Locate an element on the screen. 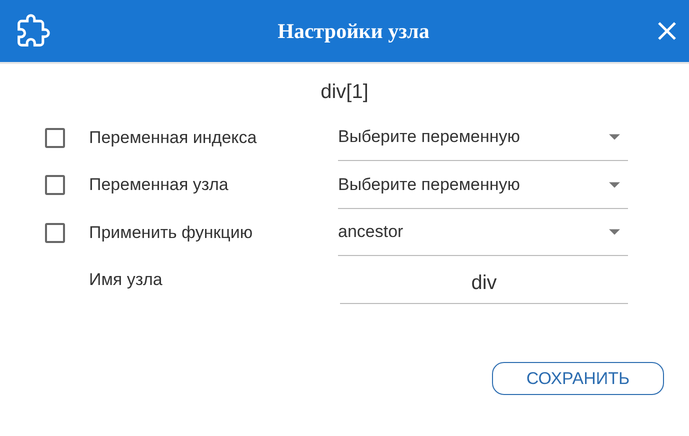  input-field: div is located at coordinates (484, 280).